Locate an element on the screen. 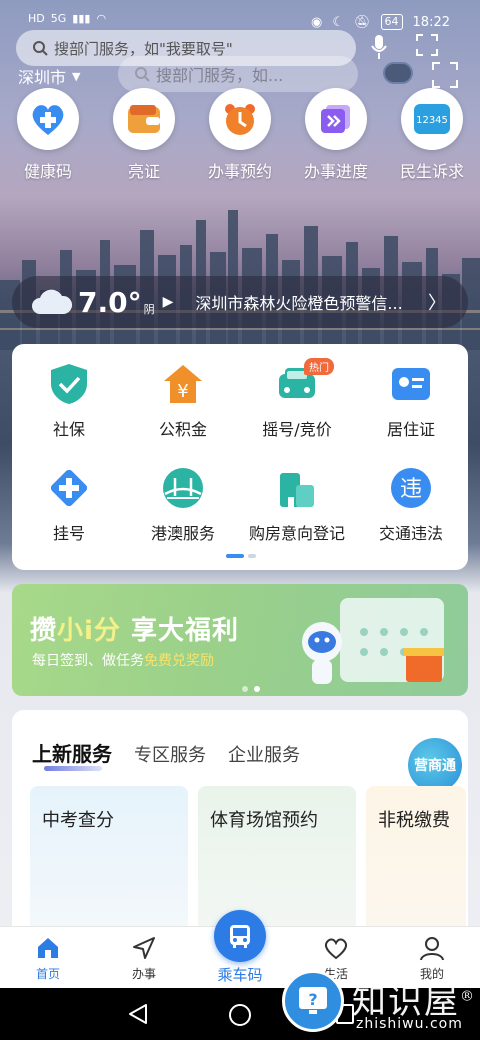  robot-mascot-illustration is located at coordinates (373, 641).